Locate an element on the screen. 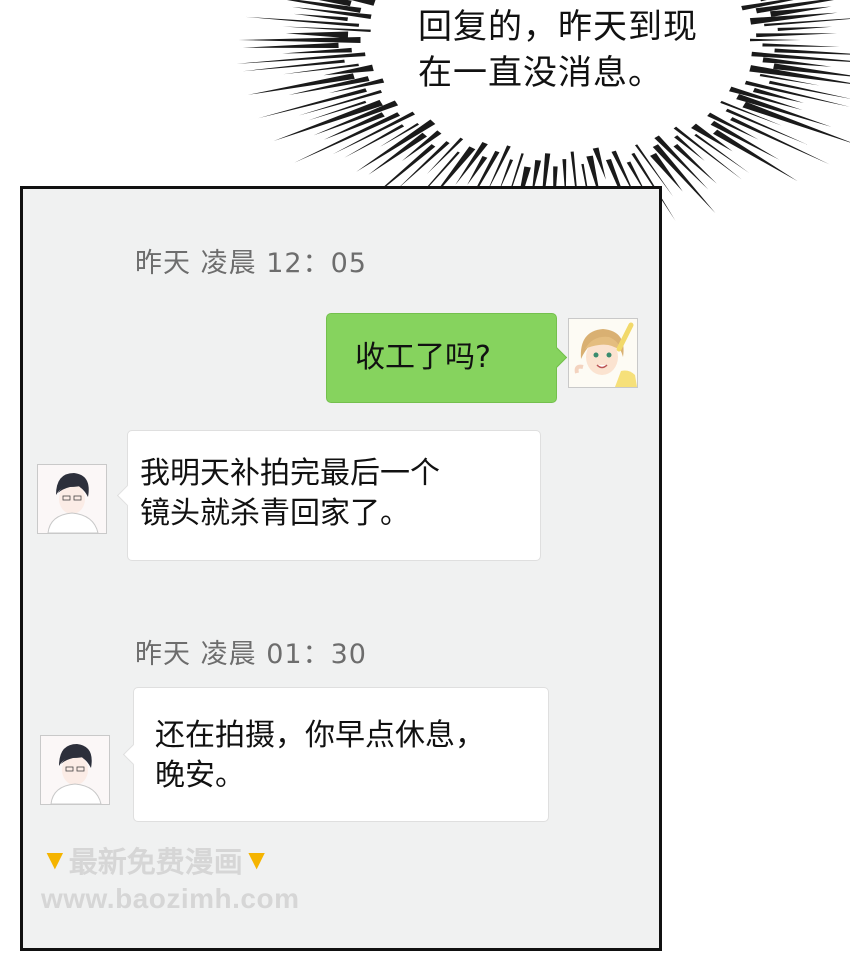 This screenshot has width=850, height=956. message-text: 收工了吗? is located at coordinates (423, 357).